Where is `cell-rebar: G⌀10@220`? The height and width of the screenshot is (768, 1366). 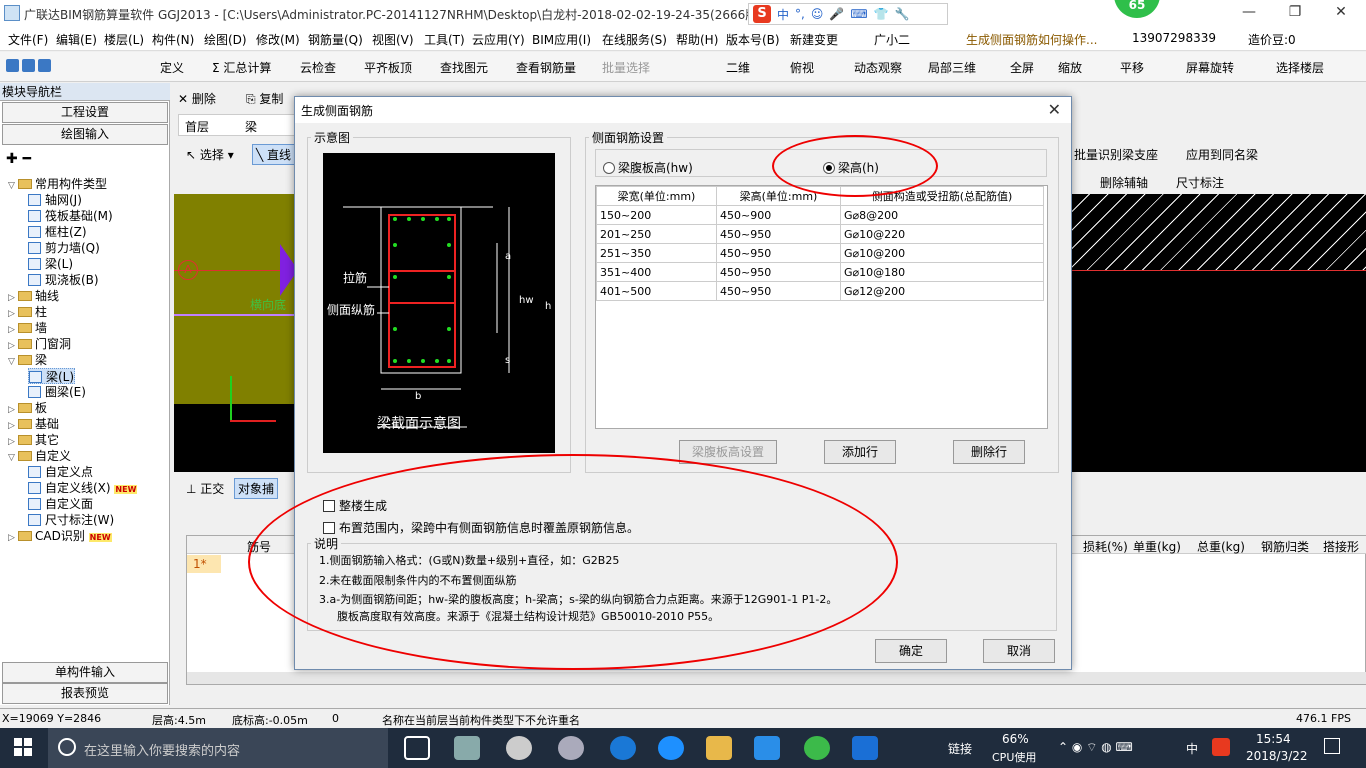 cell-rebar: G⌀10@220 is located at coordinates (942, 234).